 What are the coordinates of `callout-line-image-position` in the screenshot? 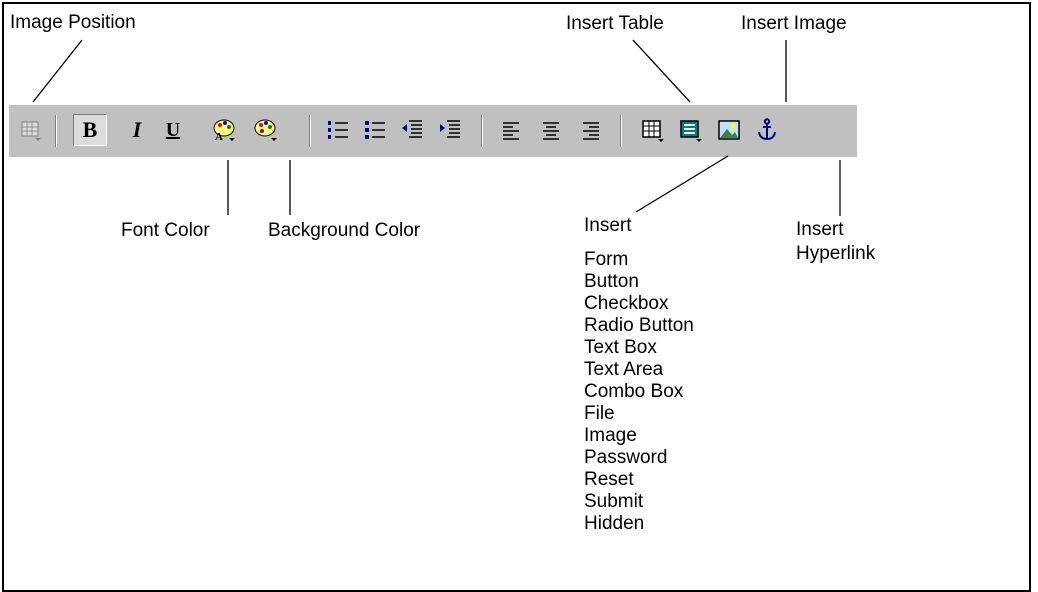 It's located at (57, 71).